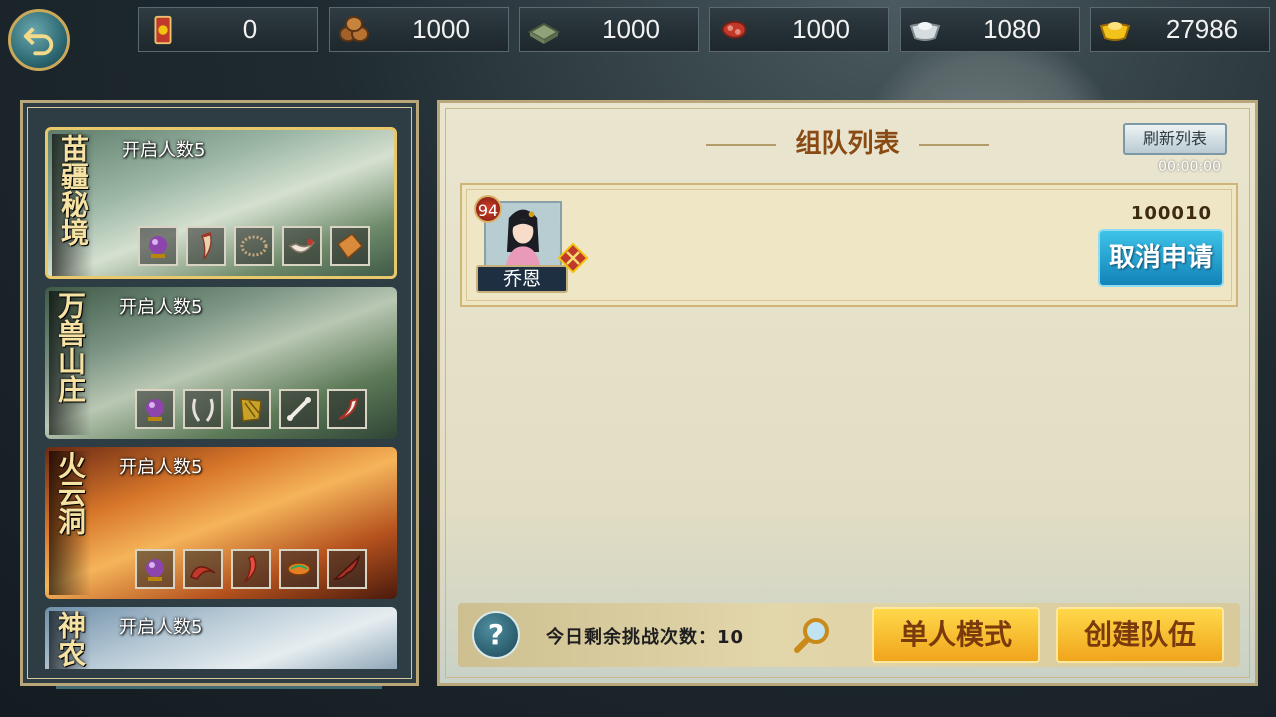 The image size is (1276, 717). What do you see at coordinates (573, 258) in the screenshot?
I see `crossed-swords-icon` at bounding box center [573, 258].